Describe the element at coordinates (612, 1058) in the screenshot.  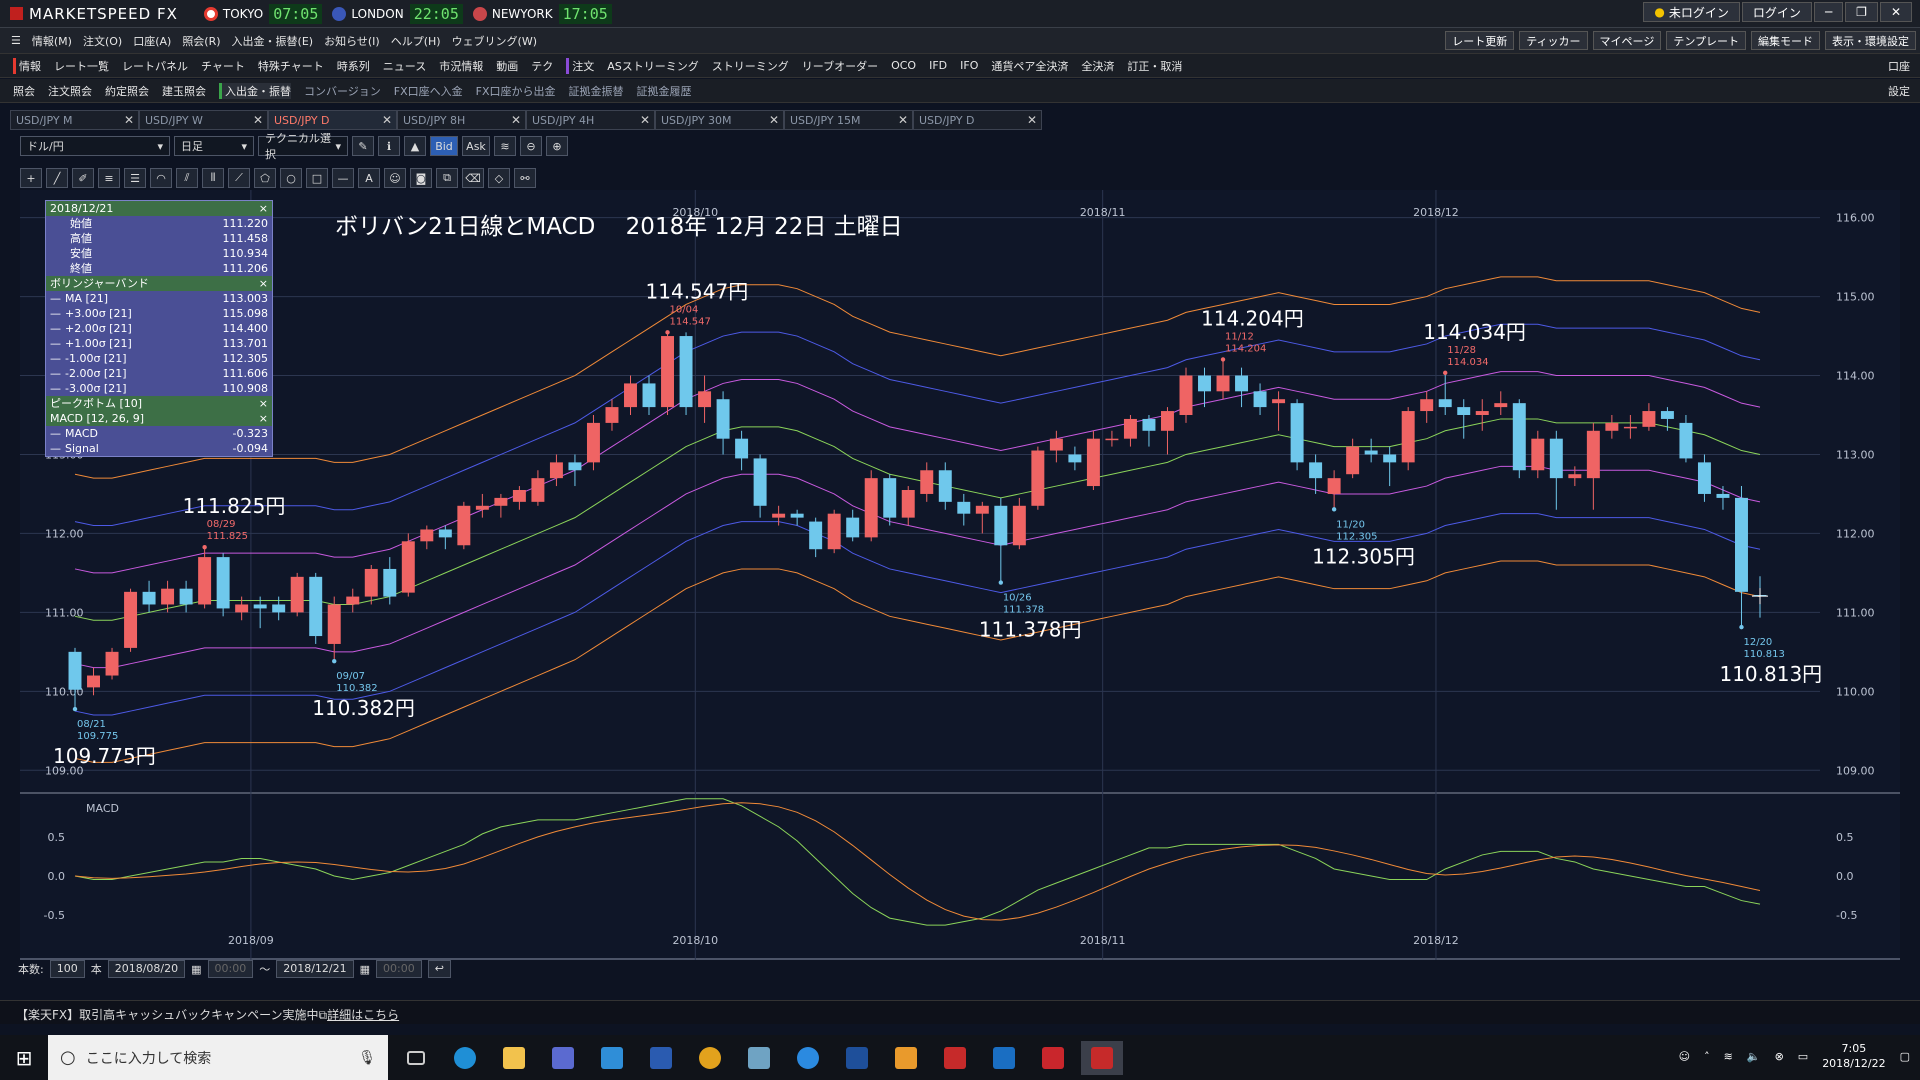
I see `window-app-icon` at that location.